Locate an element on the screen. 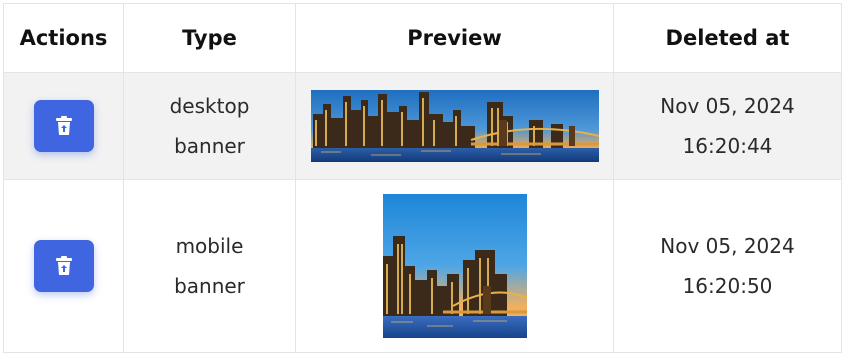 The width and height of the screenshot is (843, 356). preview-cell is located at coordinates (454, 126).